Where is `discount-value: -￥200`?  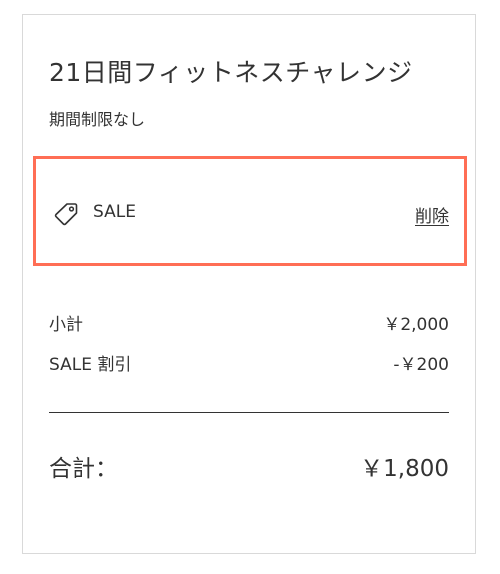 discount-value: -￥200 is located at coordinates (421, 365).